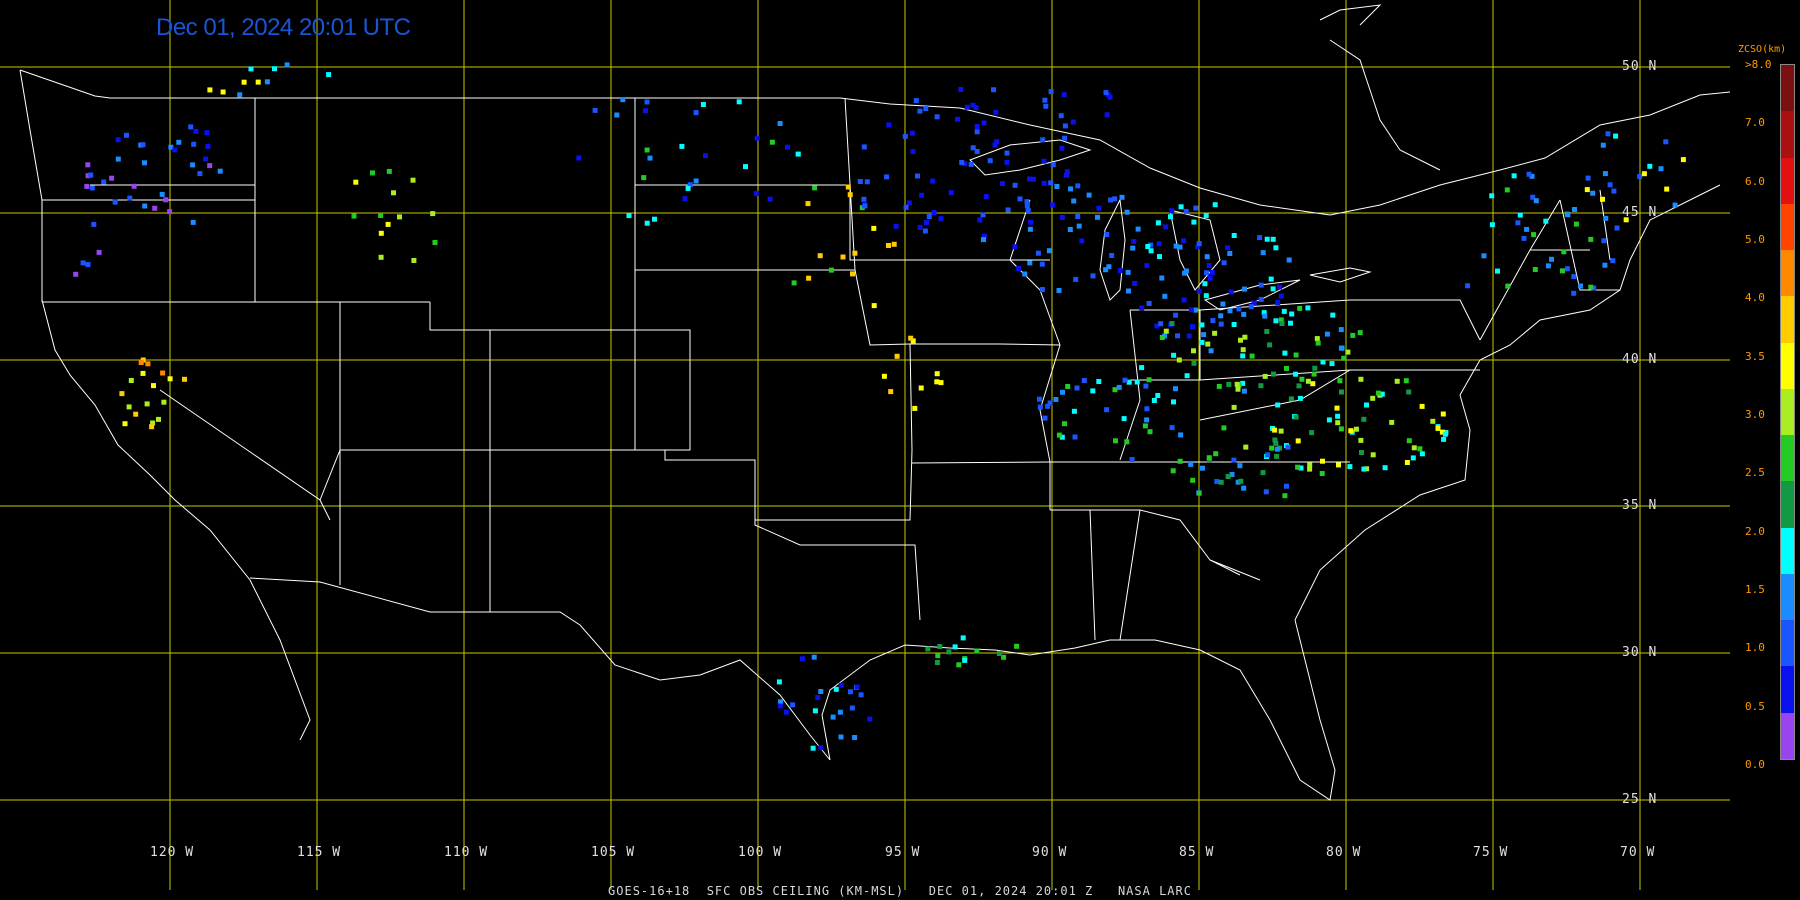 Image resolution: width=1800 pixels, height=900 pixels. Describe the element at coordinates (1787, 412) in the screenshot. I see `legend-color-bar` at that location.